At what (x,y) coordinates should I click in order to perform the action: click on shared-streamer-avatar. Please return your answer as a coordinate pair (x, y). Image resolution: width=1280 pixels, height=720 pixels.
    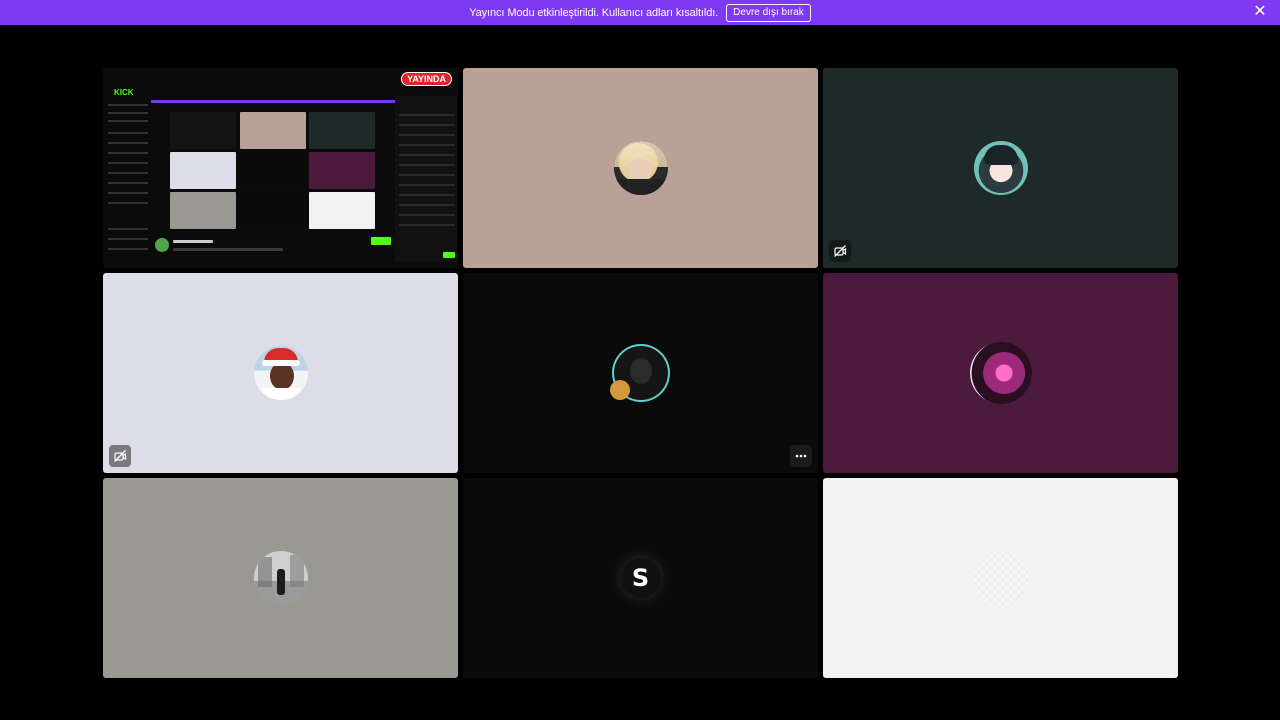
    Looking at the image, I should click on (162, 245).